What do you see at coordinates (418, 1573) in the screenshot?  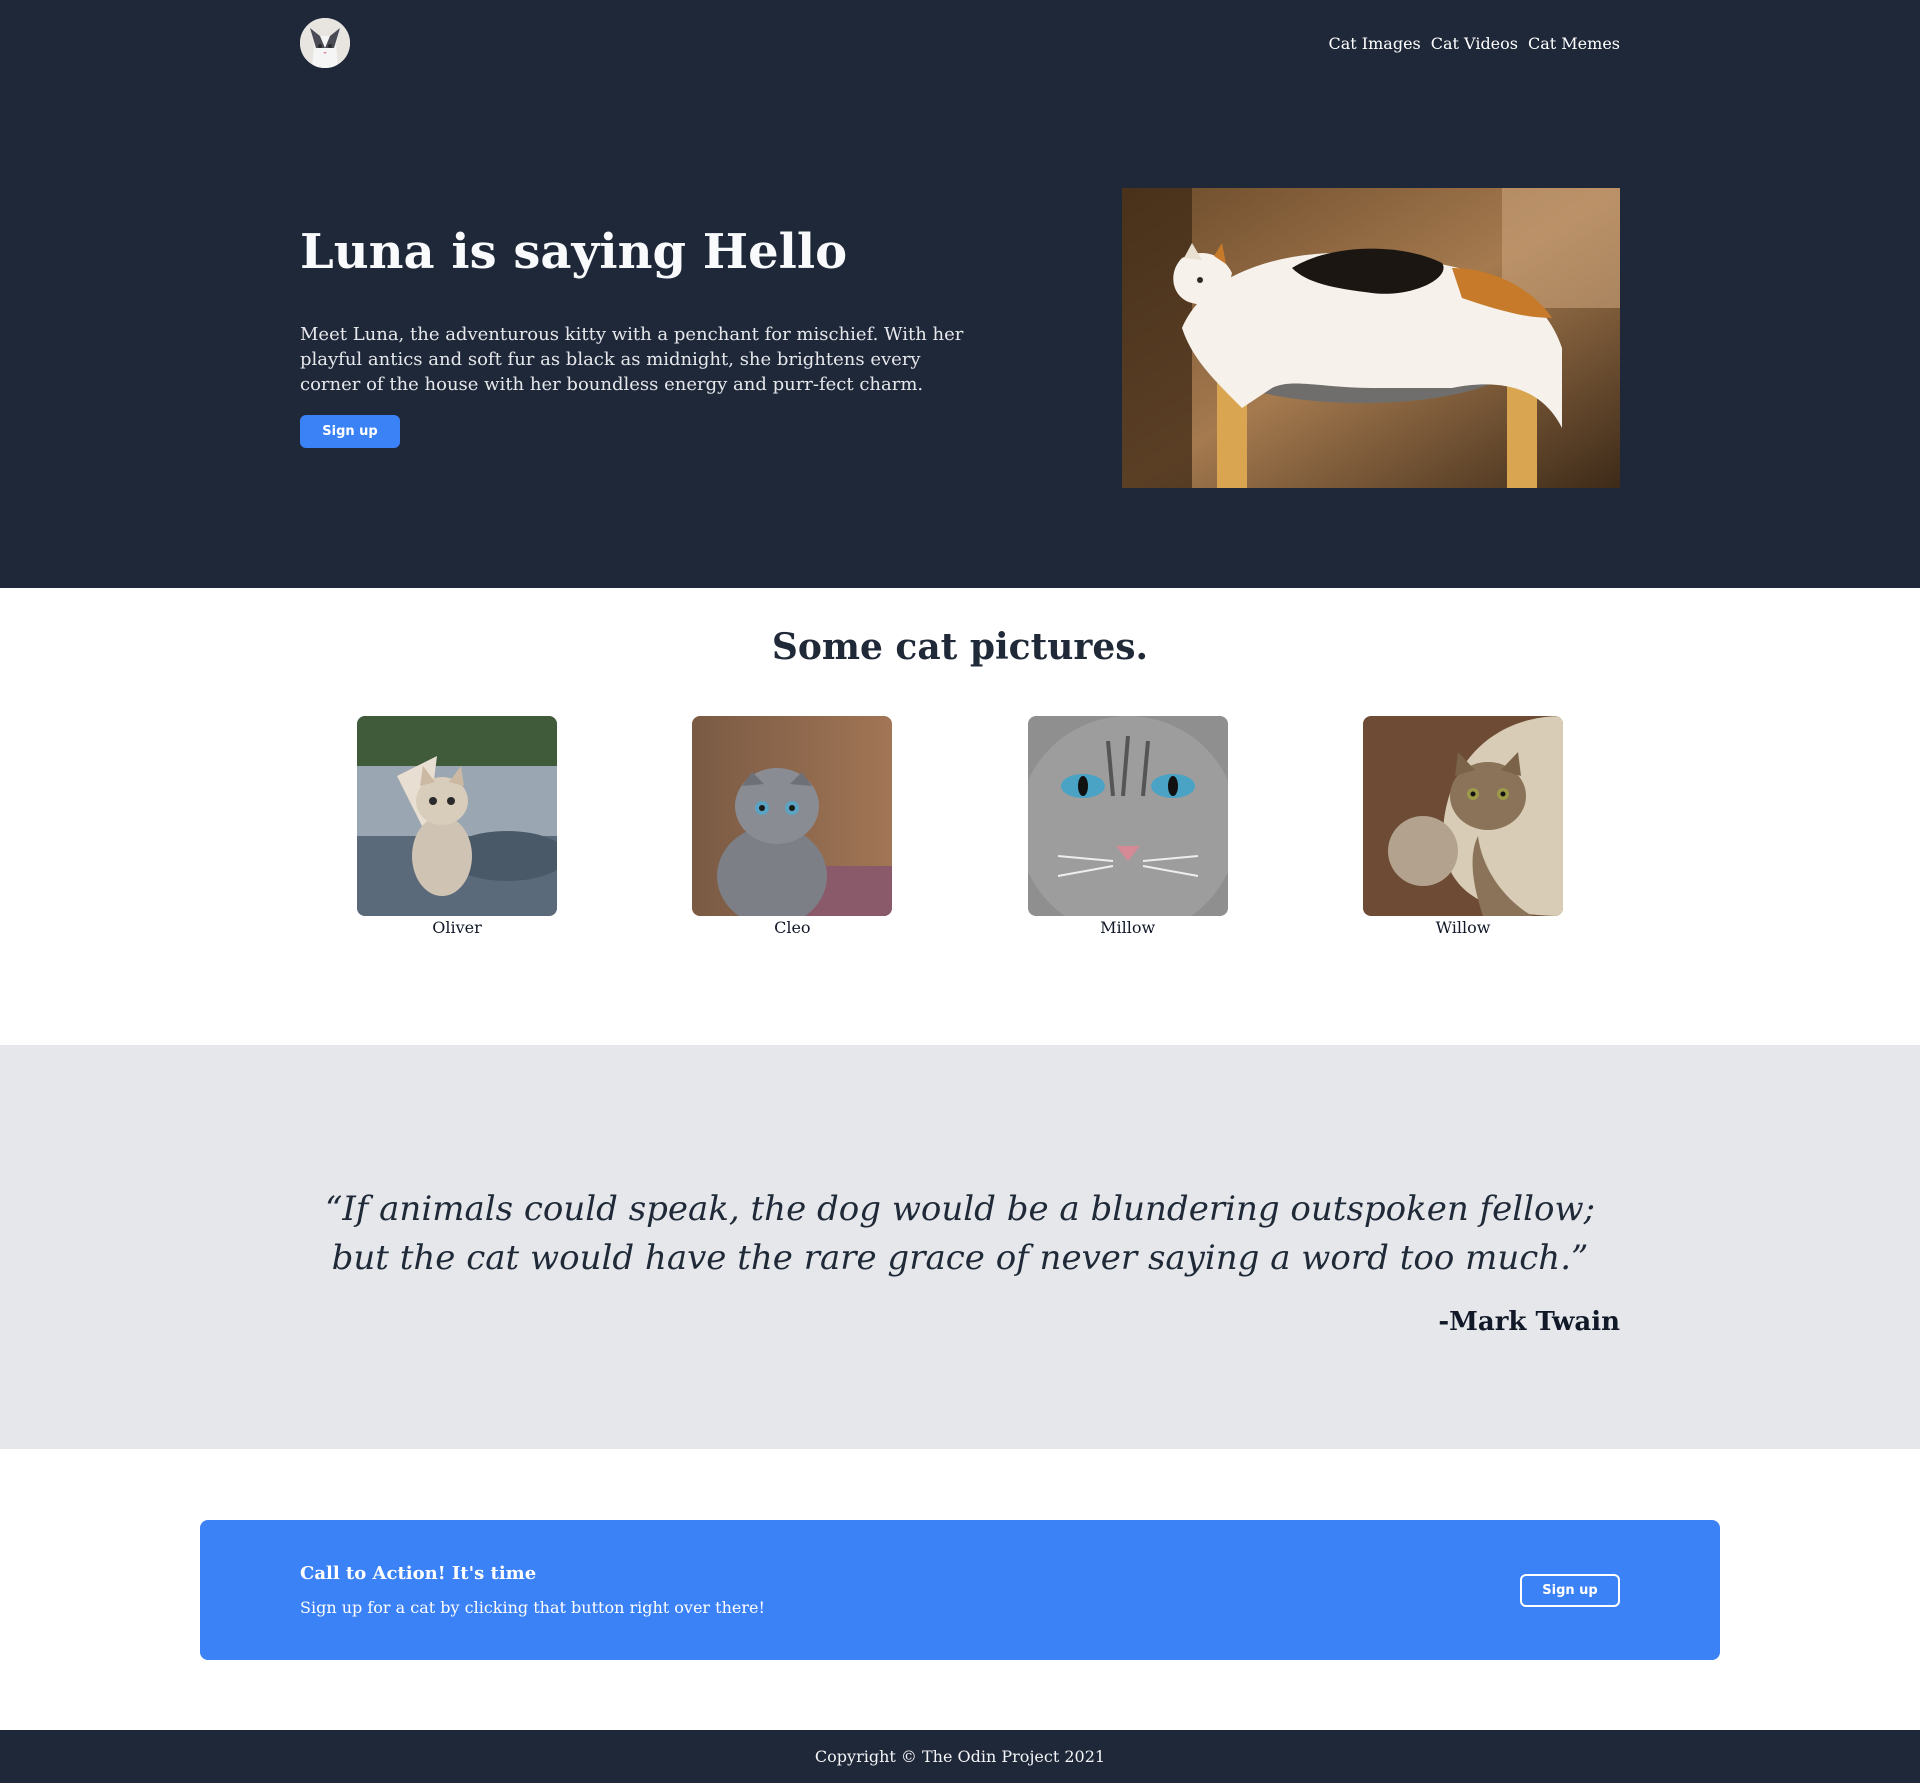 I see `cta-title: Call to Action! It's time` at bounding box center [418, 1573].